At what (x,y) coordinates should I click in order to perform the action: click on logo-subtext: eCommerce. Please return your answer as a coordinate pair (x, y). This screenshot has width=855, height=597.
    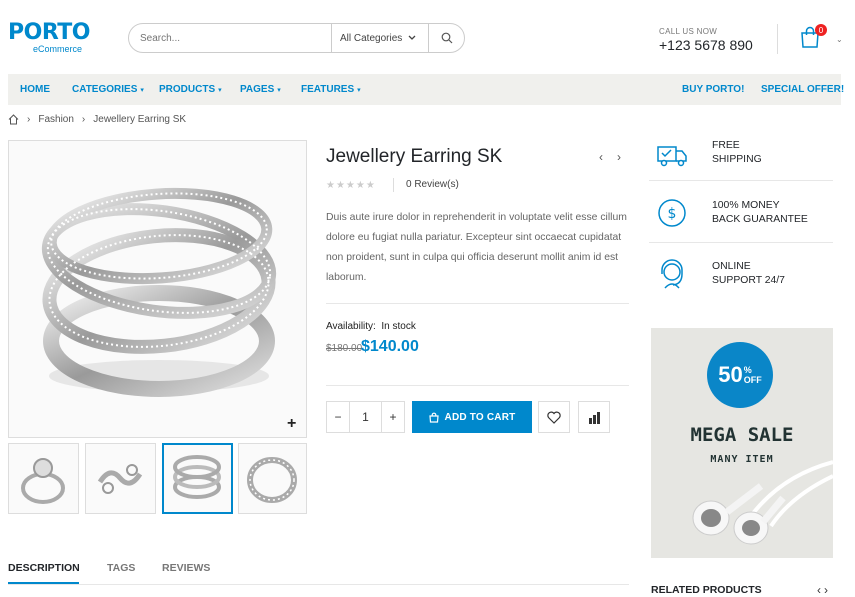
    Looking at the image, I should click on (58, 49).